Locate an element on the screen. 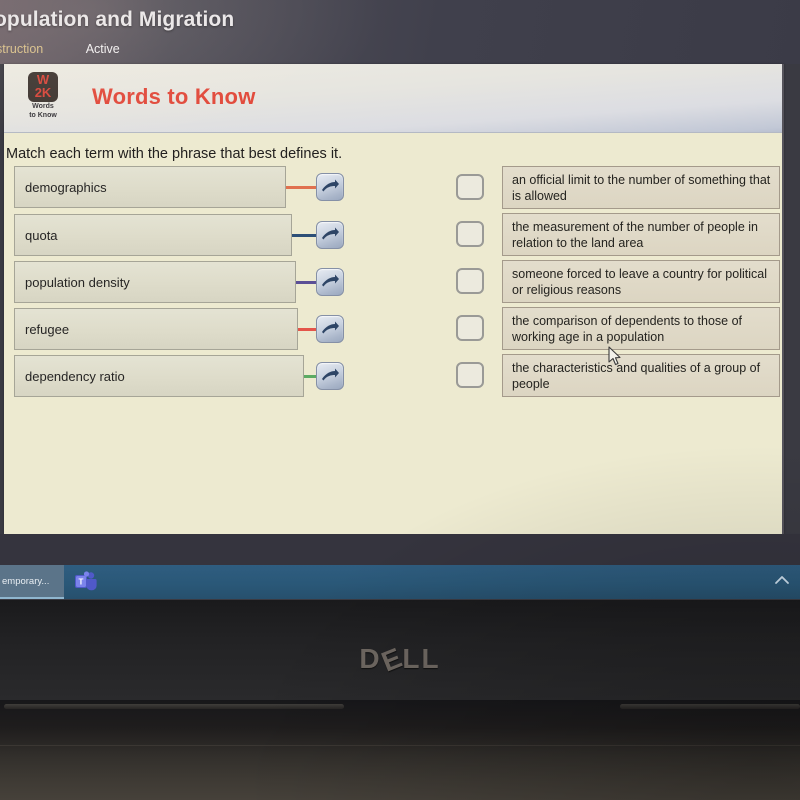 The image size is (800, 800). app-header: opulation and Migration struction Active is located at coordinates (400, 32).